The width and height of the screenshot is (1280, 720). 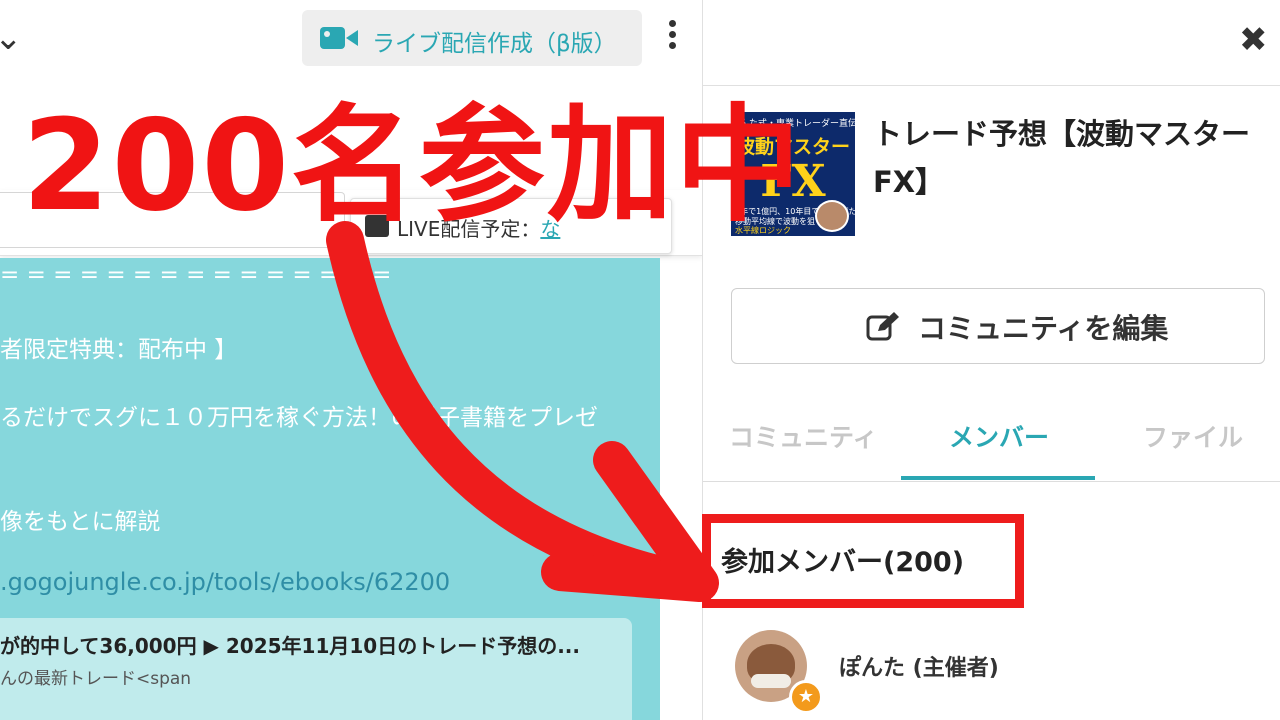 I want to click on video-camera-icon, so click(x=339, y=38).